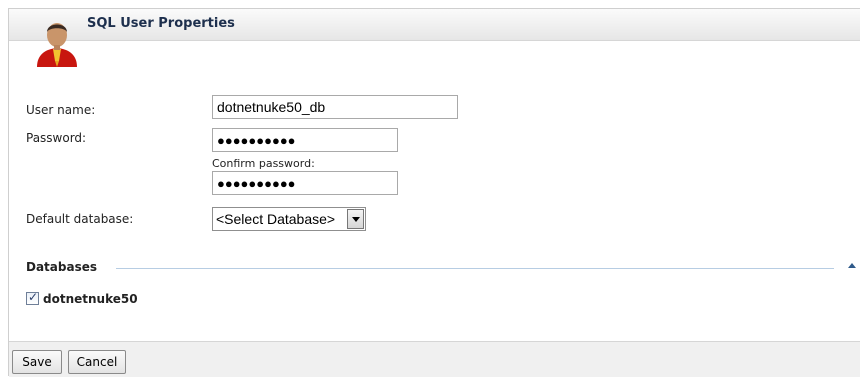 This screenshot has width=860, height=377. What do you see at coordinates (276, 219) in the screenshot?
I see `default-database-value: <Select Database>` at bounding box center [276, 219].